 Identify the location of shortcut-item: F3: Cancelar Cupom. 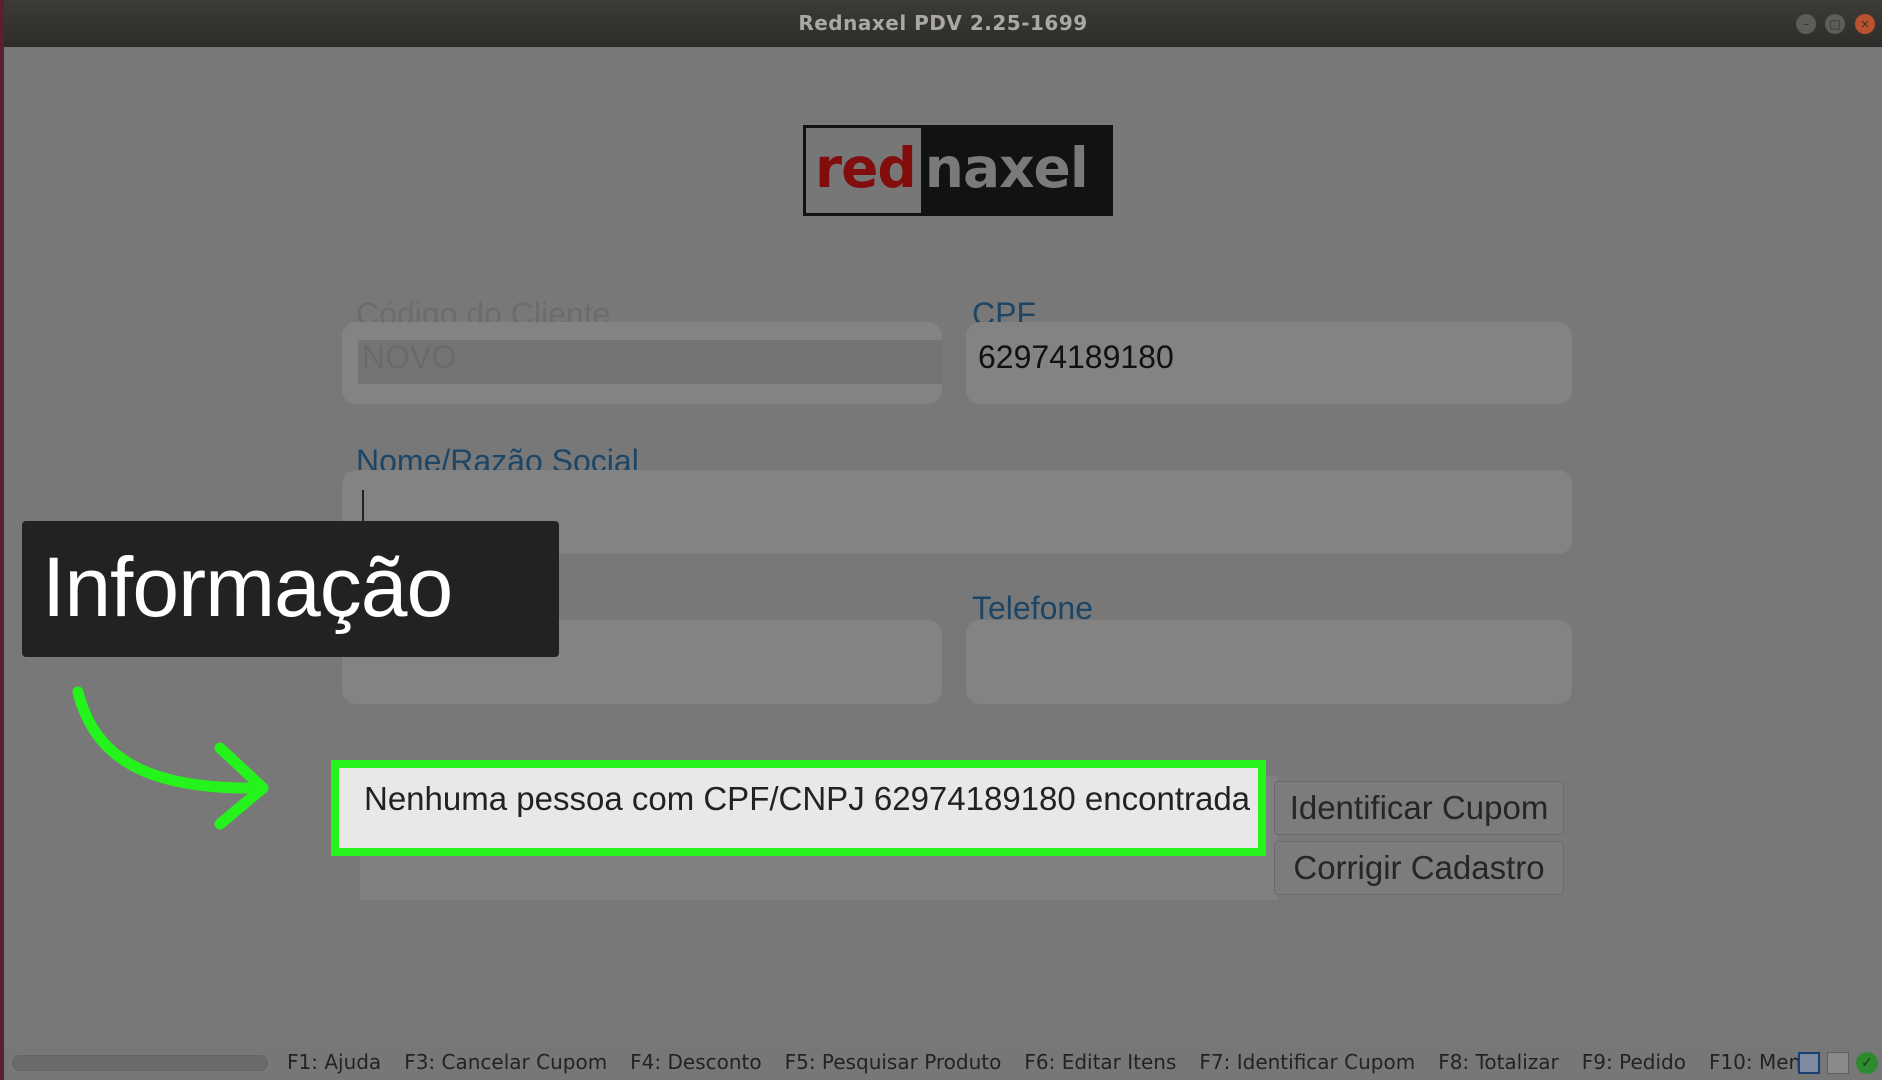
(505, 1062).